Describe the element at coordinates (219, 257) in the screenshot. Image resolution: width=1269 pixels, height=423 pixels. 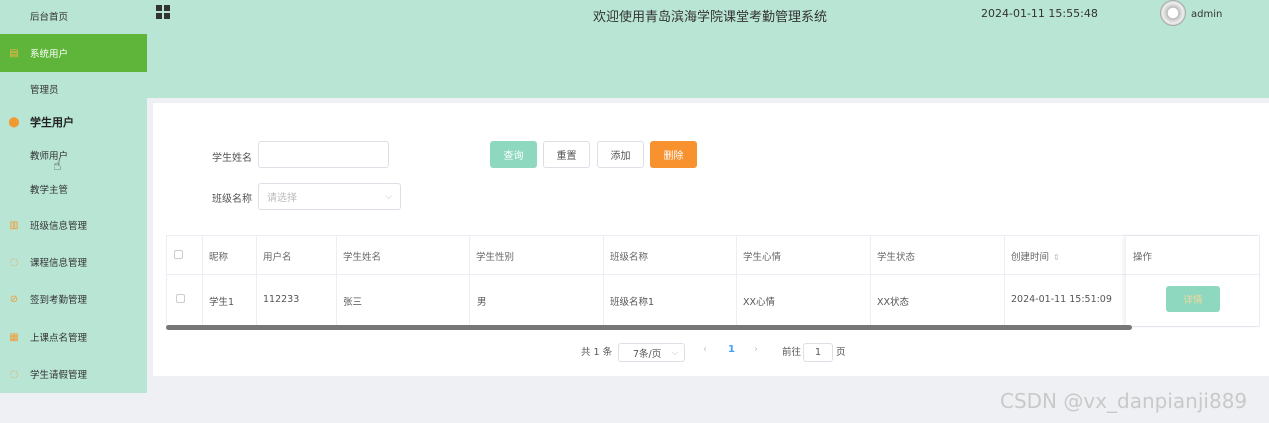
I see `column-header-nickname: 昵称` at that location.